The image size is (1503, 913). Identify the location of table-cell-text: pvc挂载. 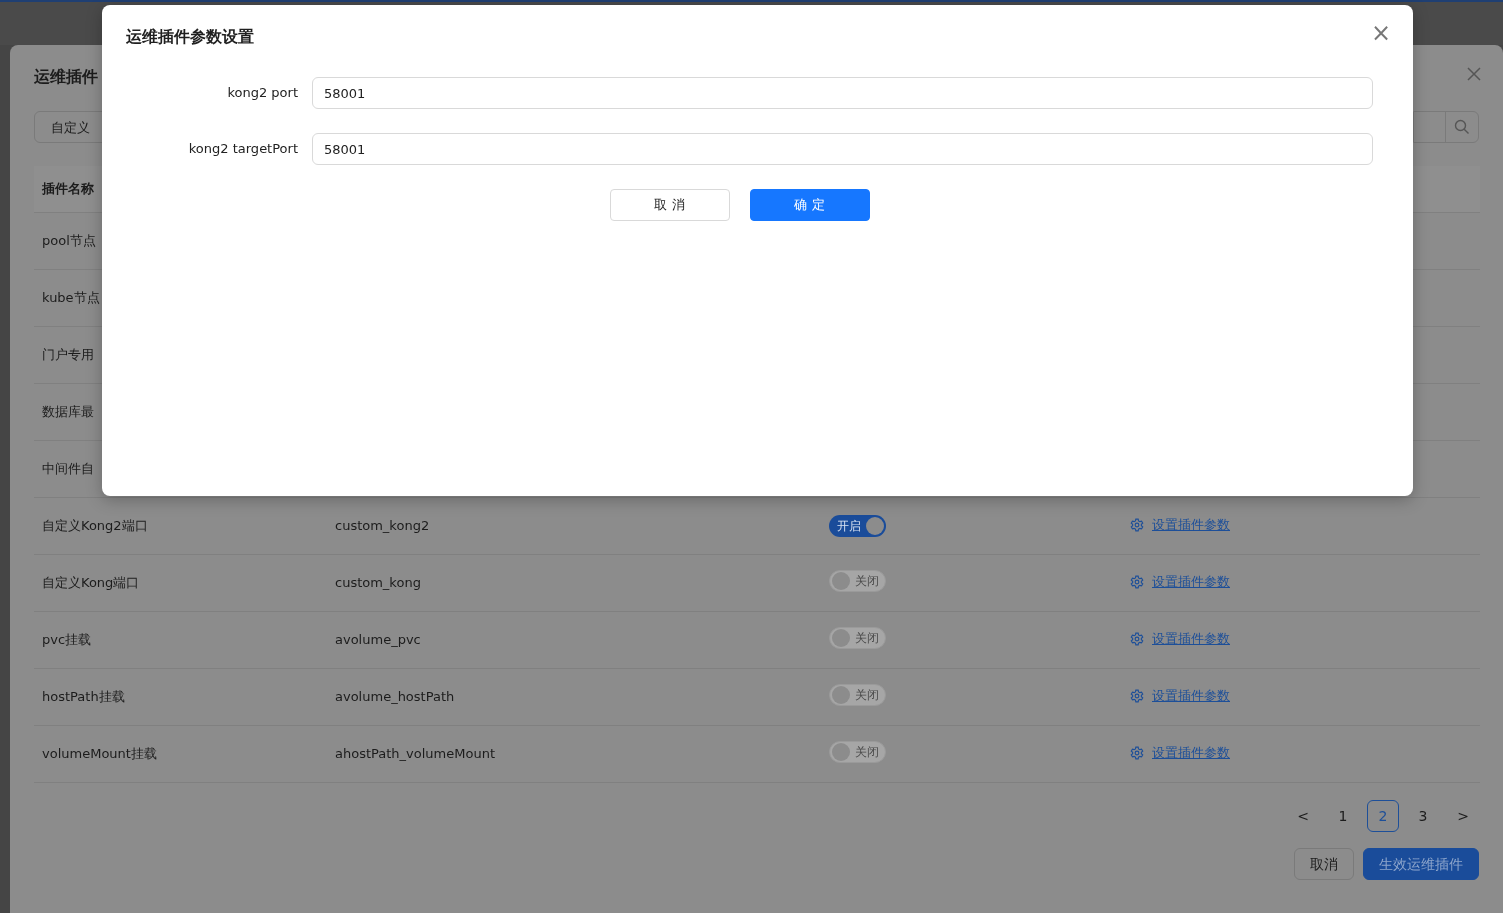
(67, 640).